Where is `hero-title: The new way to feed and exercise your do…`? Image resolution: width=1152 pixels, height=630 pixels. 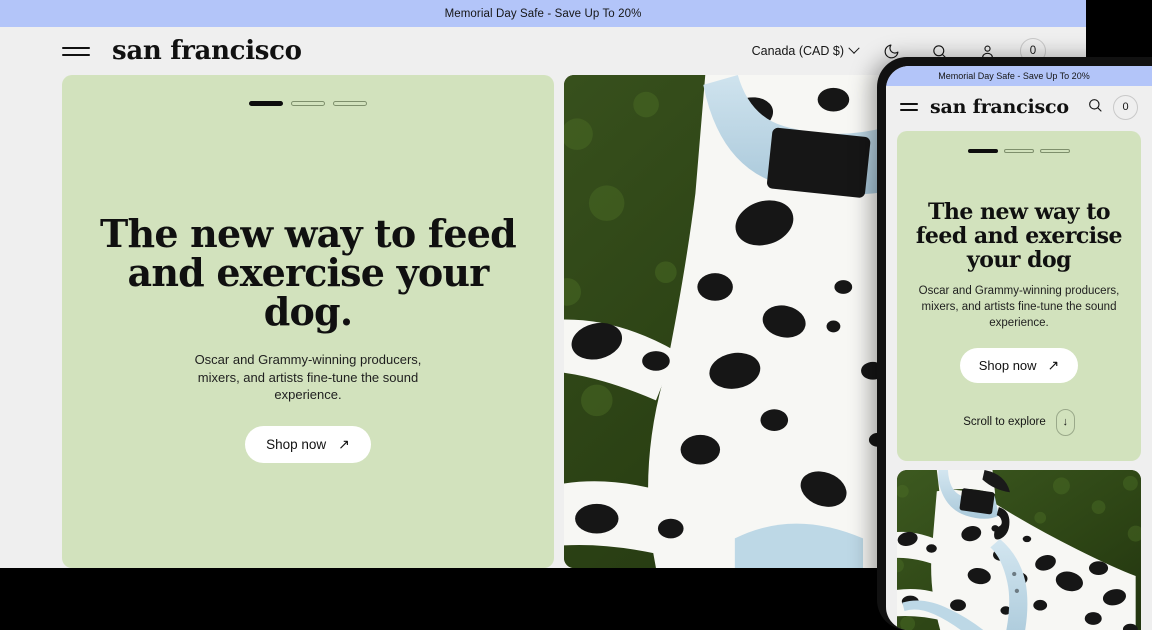 hero-title: The new way to feed and exercise your do… is located at coordinates (308, 272).